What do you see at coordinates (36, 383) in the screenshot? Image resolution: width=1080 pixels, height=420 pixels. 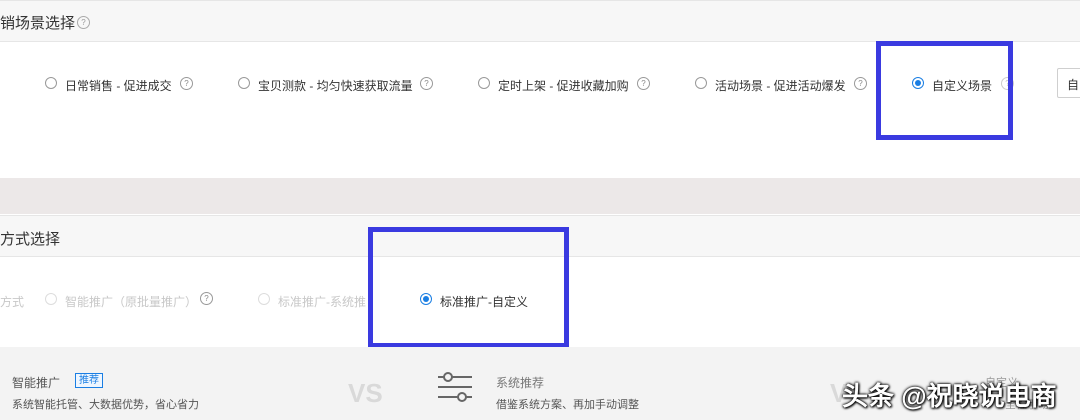 I see `smart-promotion-title: 智能推广` at bounding box center [36, 383].